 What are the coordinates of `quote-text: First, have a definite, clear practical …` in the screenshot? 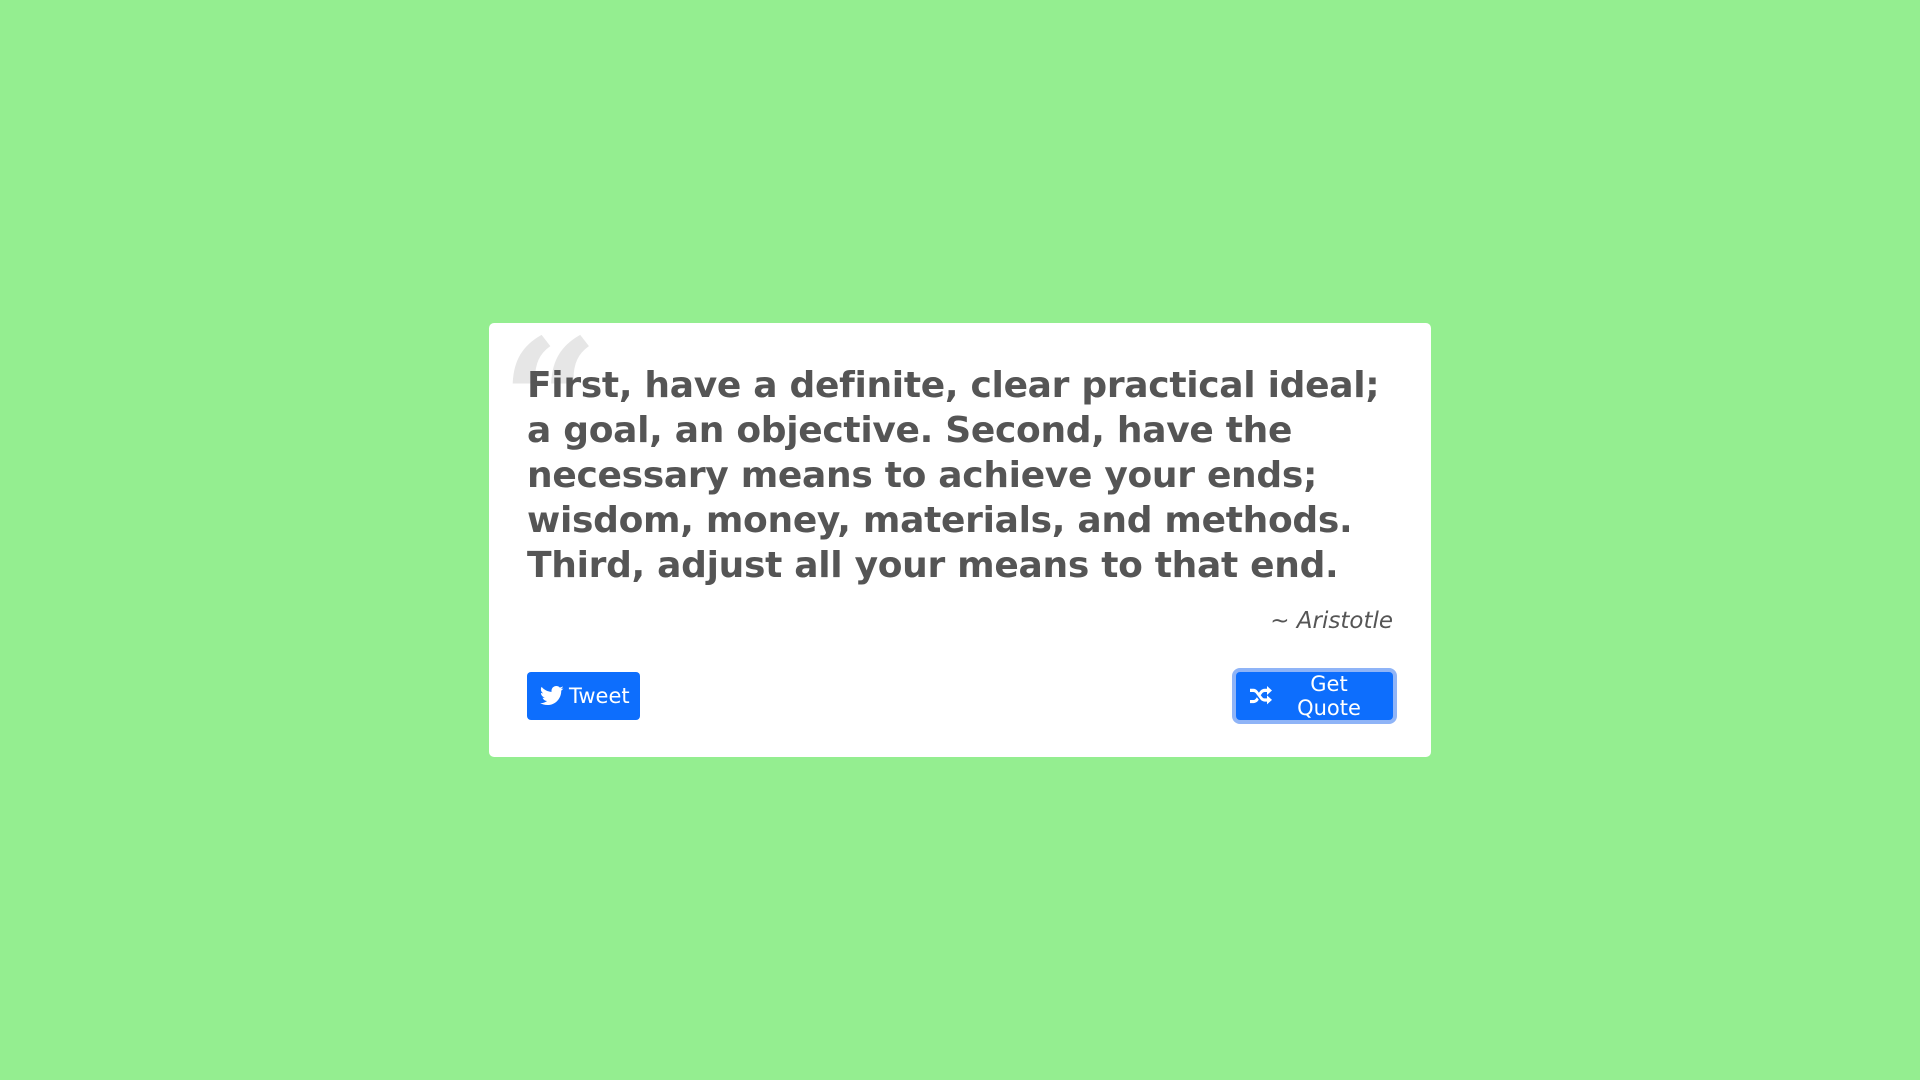 It's located at (953, 475).